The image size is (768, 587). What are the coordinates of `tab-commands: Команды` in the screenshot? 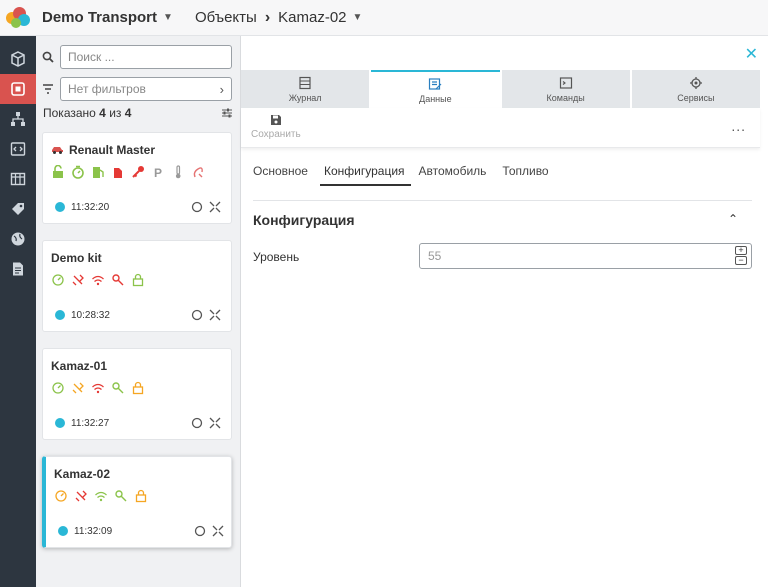 It's located at (565, 89).